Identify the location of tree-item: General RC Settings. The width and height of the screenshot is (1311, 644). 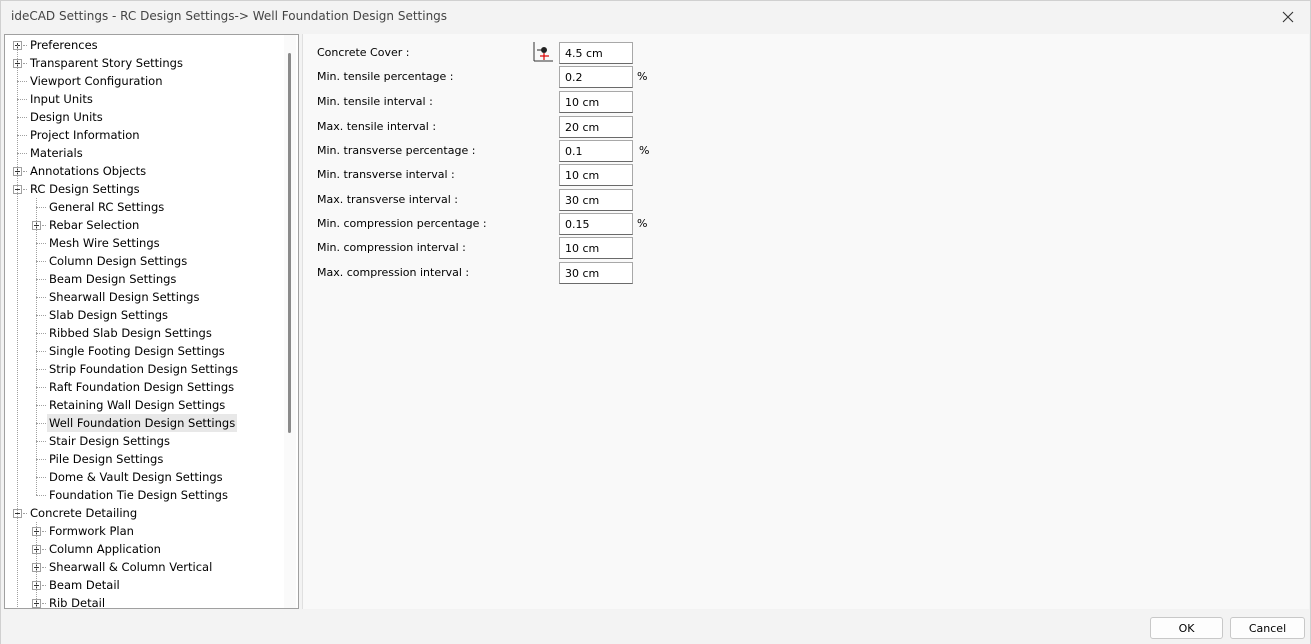
(145, 207).